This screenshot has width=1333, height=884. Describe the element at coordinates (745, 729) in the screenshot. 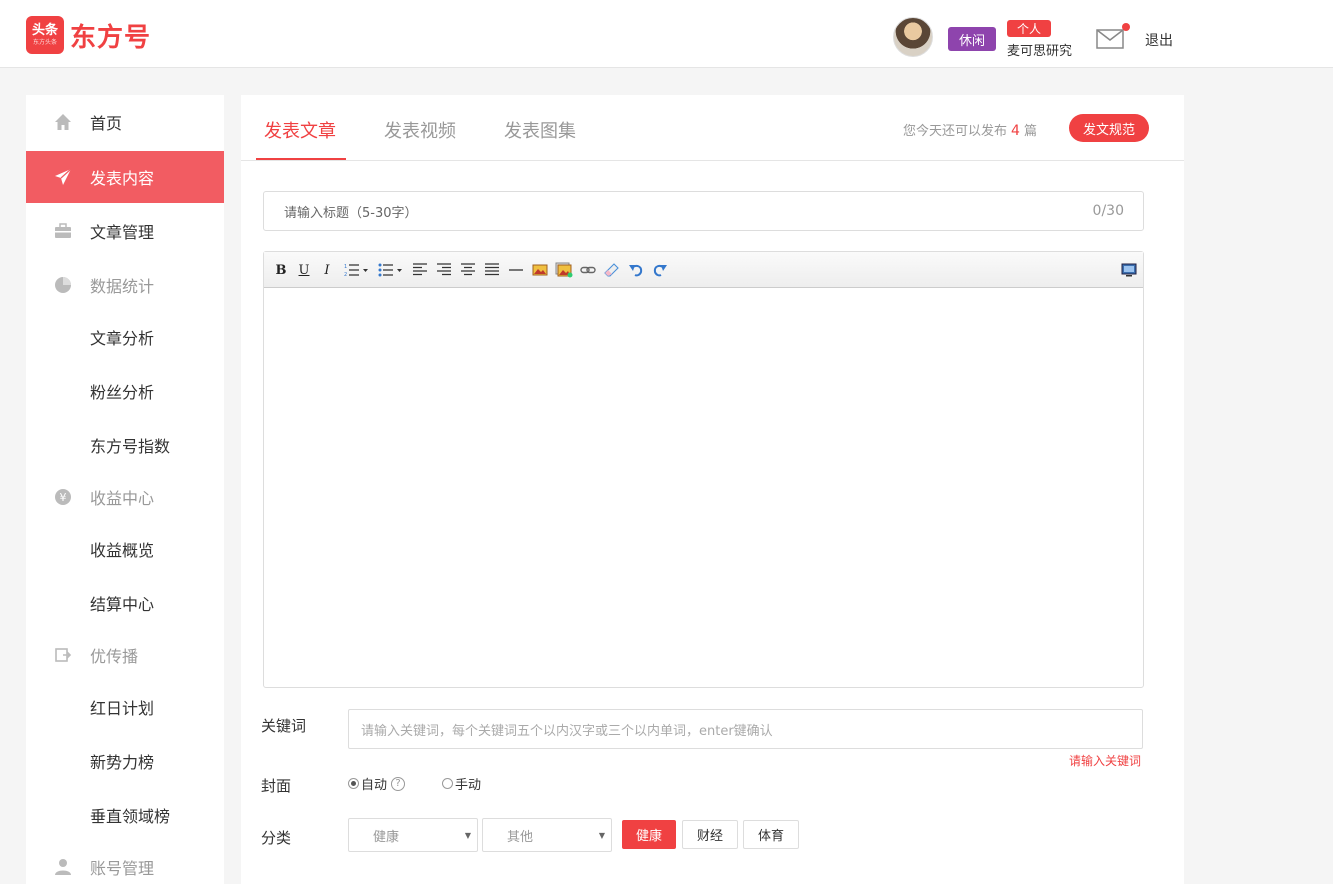

I see `keywords-input: 请输入关键词，每个关键词五个以内汉字或三个以内单词，enter键确认` at that location.